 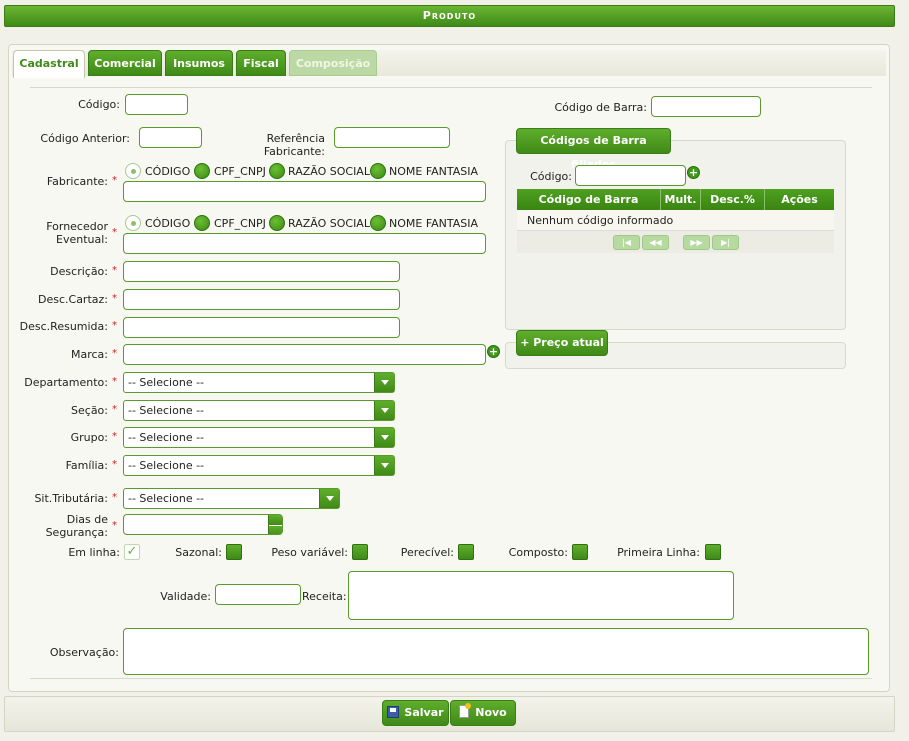 What do you see at coordinates (551, 176) in the screenshot?
I see `barcode-codigo-label: Código:` at bounding box center [551, 176].